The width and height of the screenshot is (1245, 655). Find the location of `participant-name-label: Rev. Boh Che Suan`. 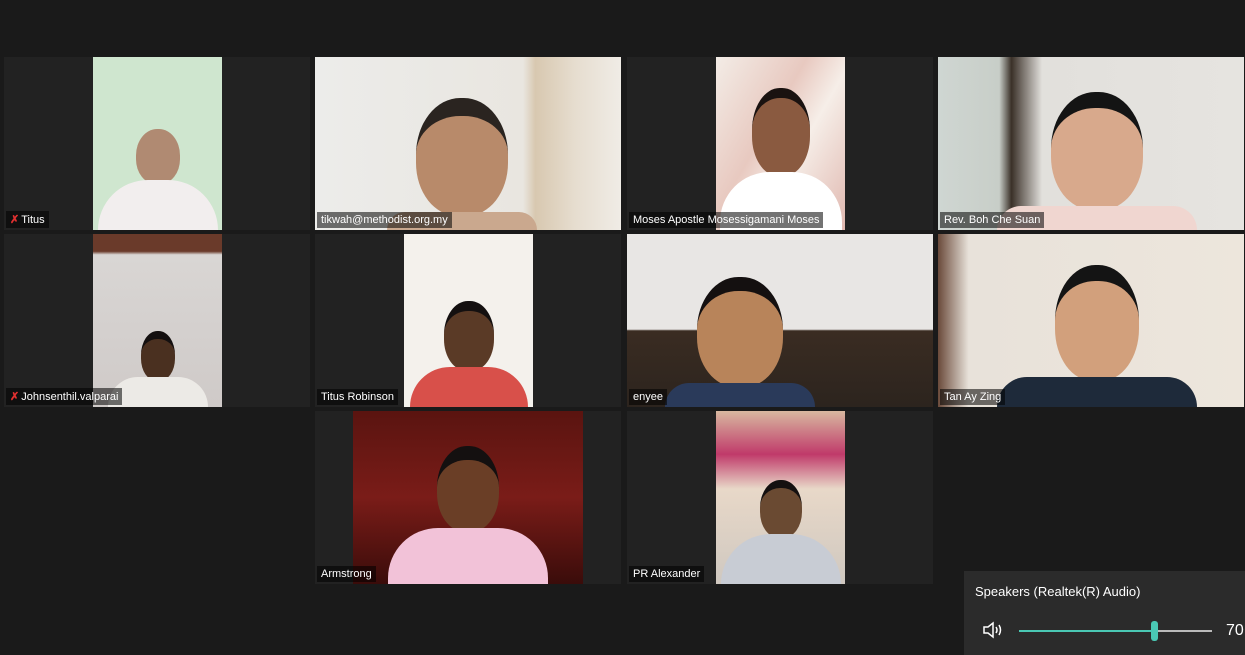

participant-name-label: Rev. Boh Che Suan is located at coordinates (992, 220).